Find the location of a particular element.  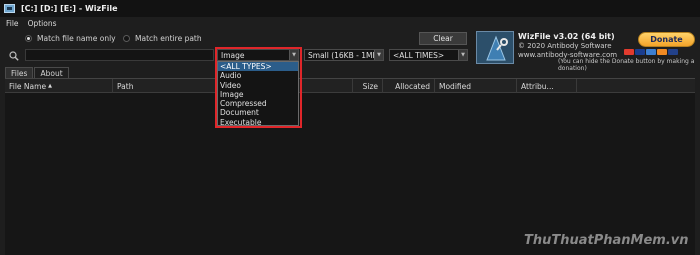

tab-bar: Files About is located at coordinates (37, 72).